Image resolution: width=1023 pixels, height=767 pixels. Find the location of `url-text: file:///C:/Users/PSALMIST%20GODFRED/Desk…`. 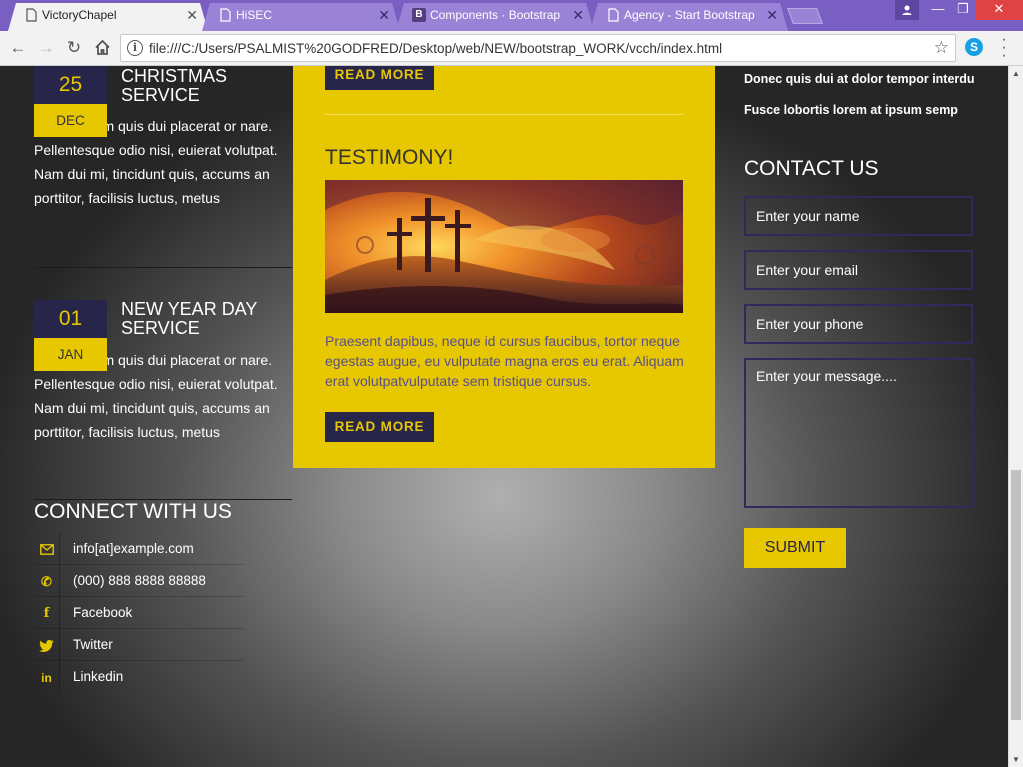

url-text: file:///C:/Users/PSALMIST%20GODFRED/Desk… is located at coordinates (435, 48).